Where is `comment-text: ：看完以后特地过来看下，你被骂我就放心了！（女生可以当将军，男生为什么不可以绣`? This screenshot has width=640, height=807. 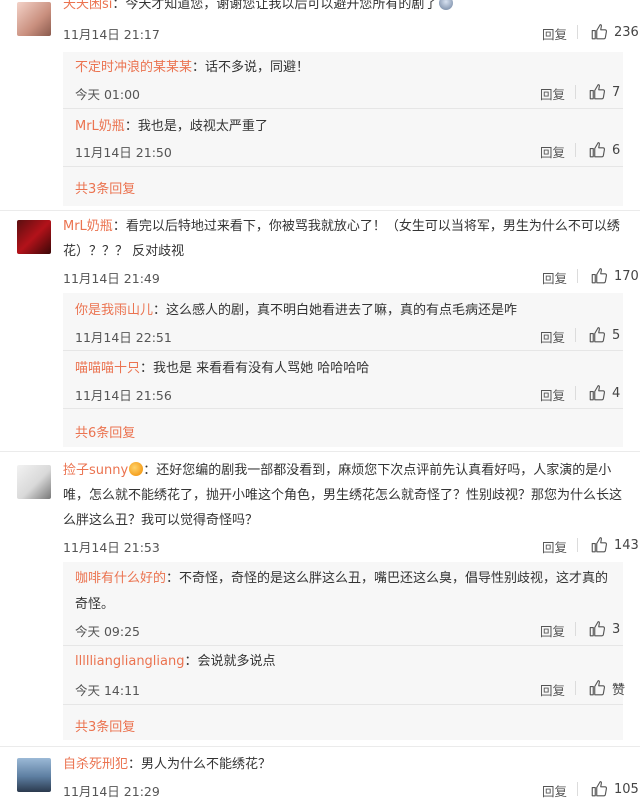 comment-text: ：看完以后特地过来看下，你被骂我就放心了！（女生可以当将军，男生为什么不可以绣 is located at coordinates (366, 226).